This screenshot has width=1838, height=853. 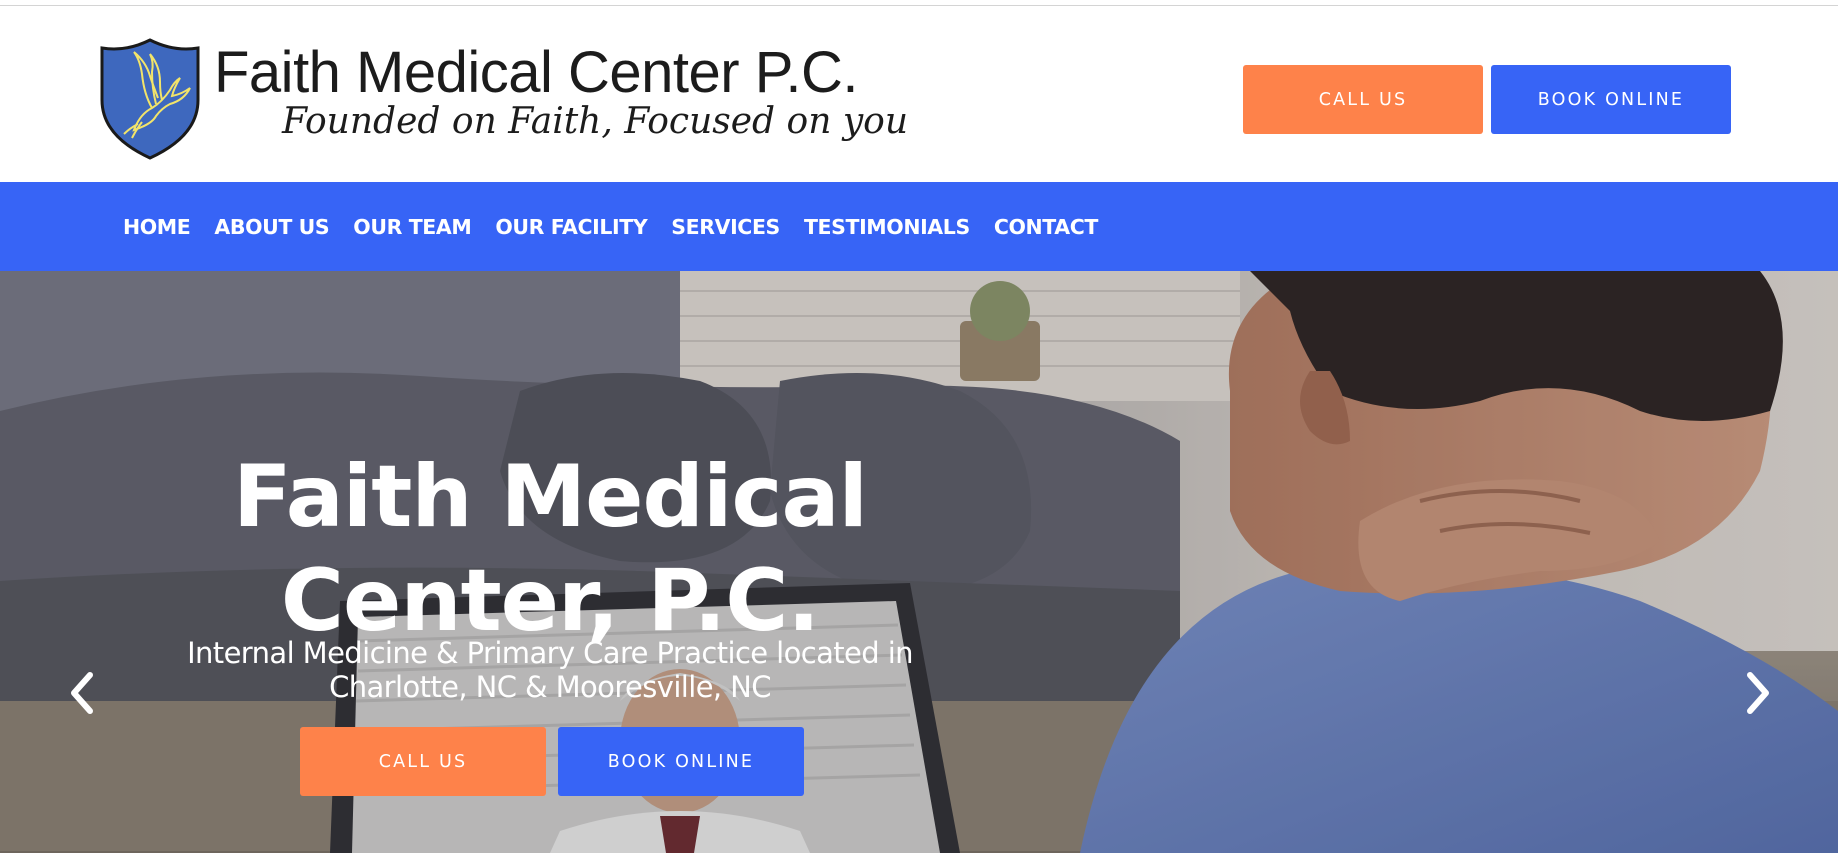 What do you see at coordinates (271, 227) in the screenshot?
I see `nav-item-about-us: ABOUT US` at bounding box center [271, 227].